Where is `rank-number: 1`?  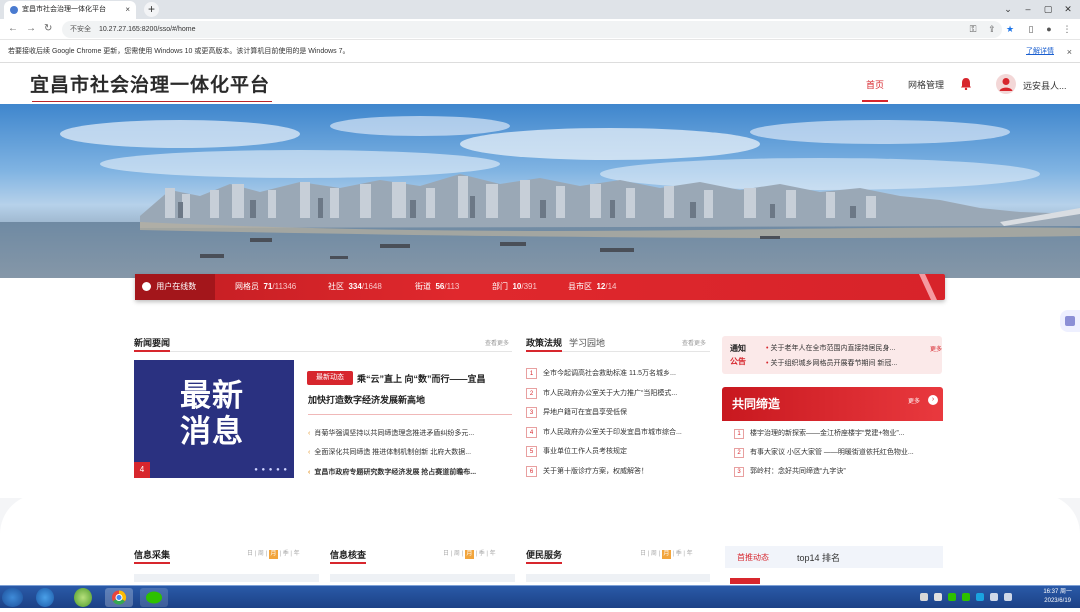 rank-number: 1 is located at coordinates (739, 434).